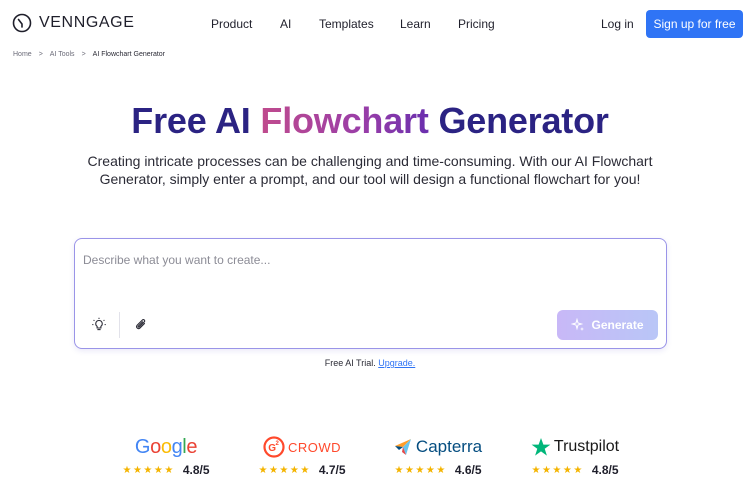 This screenshot has width=750, height=500. Describe the element at coordinates (87, 22) in the screenshot. I see `brand-name: VENNGAGE` at that location.